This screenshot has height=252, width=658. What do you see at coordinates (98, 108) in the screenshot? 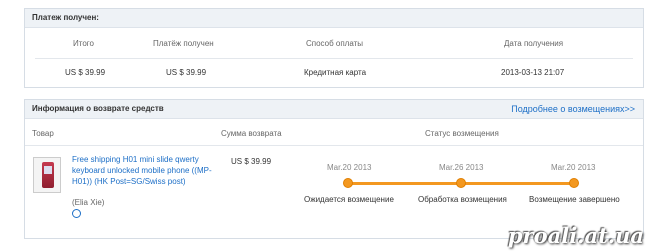
I see `refund-panel-title: Информация о возврате средств` at bounding box center [98, 108].